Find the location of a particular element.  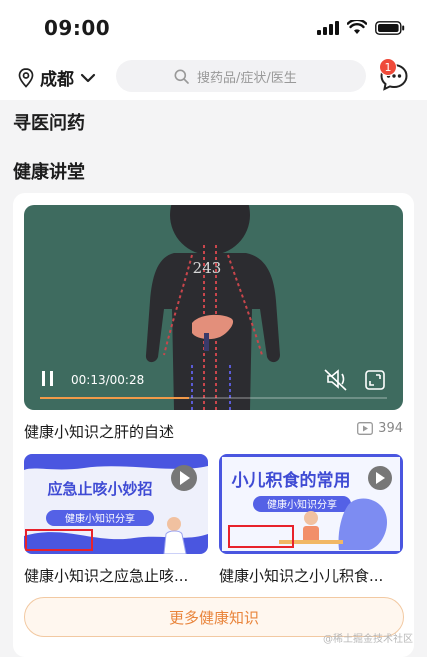

video-thumbnail-cough: 应急止咳小妙招 健康小知识分享 4/8 is located at coordinates (116, 504).